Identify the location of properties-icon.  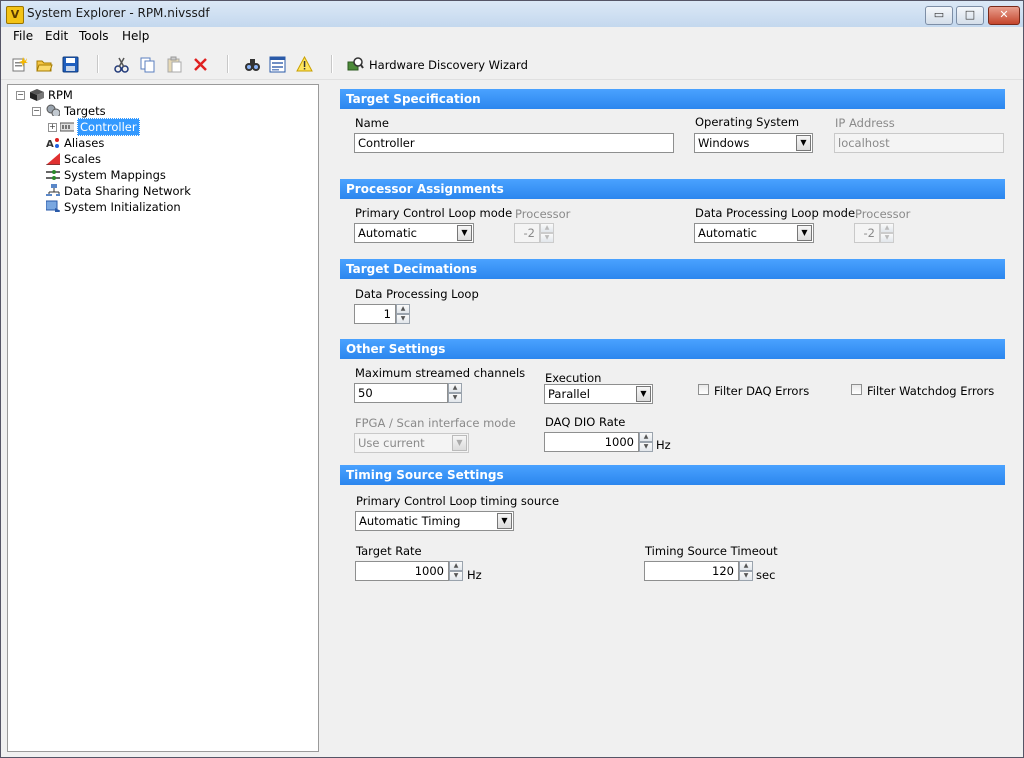
(277, 64).